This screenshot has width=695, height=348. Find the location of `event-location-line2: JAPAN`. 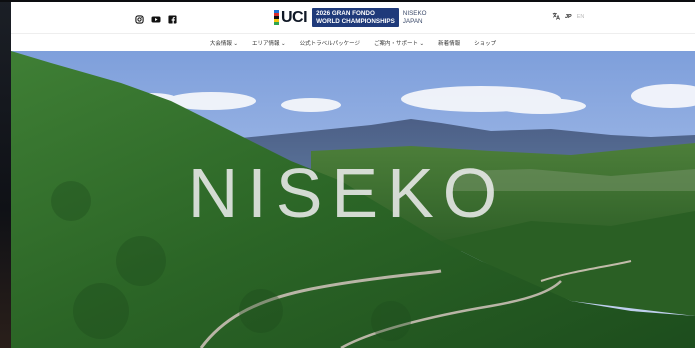

event-location-line2: JAPAN is located at coordinates (412, 21).